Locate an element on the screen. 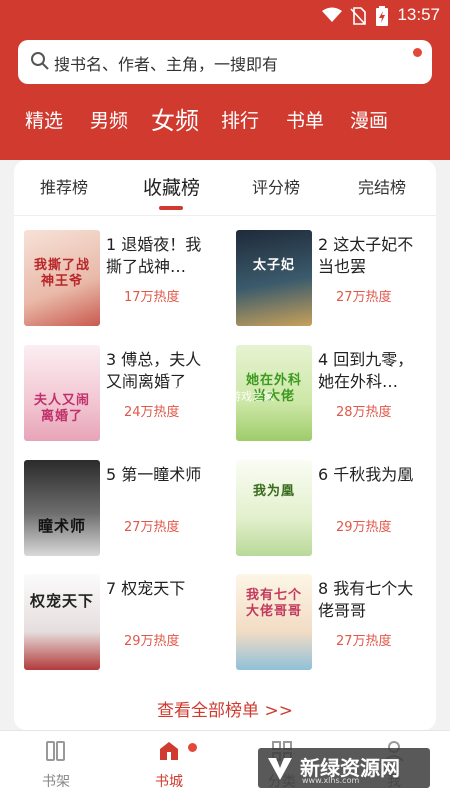  watermark-logo-icon is located at coordinates (280, 770).